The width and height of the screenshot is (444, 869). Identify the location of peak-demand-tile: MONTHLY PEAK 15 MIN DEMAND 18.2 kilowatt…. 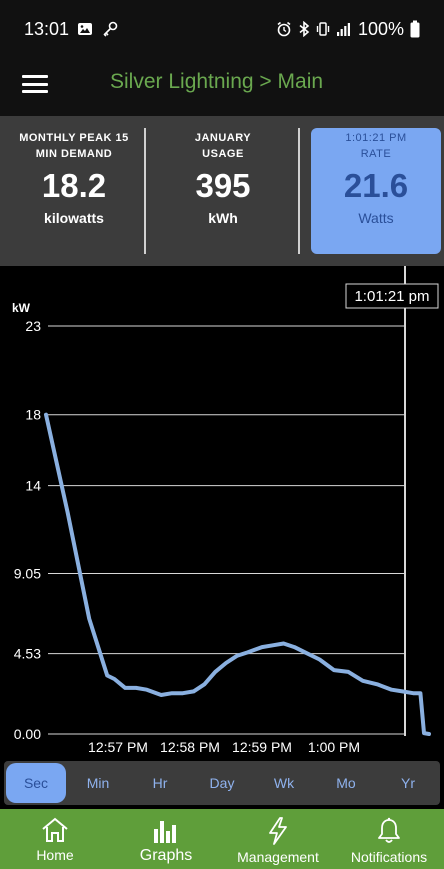
(74, 191).